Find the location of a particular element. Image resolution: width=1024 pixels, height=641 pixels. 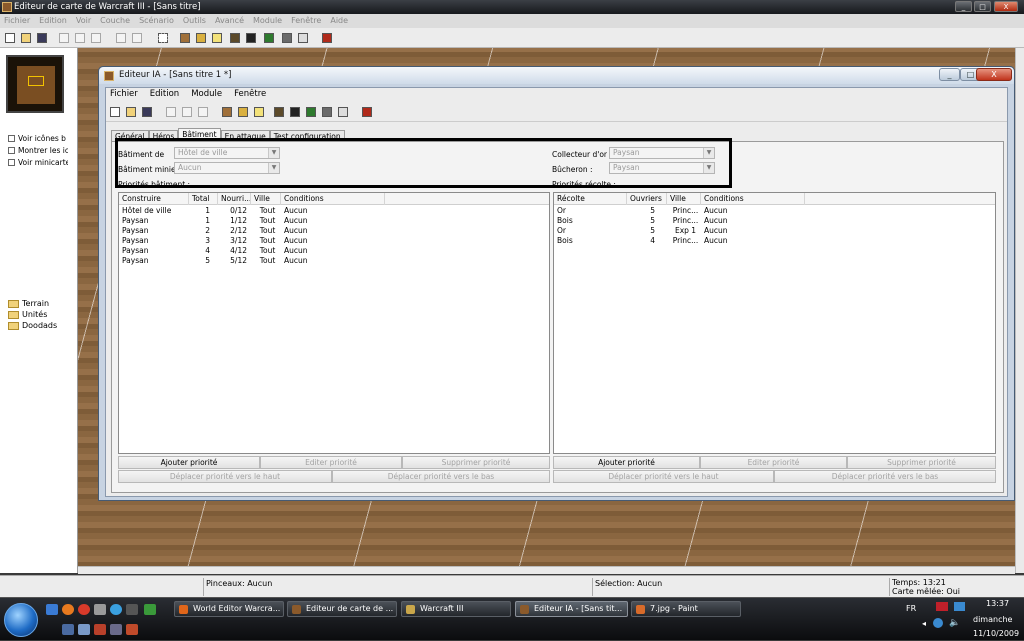

column-construire: Construire is located at coordinates (154, 199).